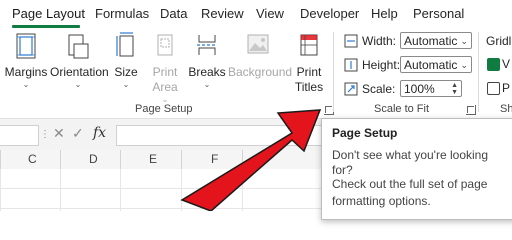 The image size is (512, 240). What do you see at coordinates (410, 162) in the screenshot?
I see `tooltip-text-1: Don't see what you're looking for?` at bounding box center [410, 162].